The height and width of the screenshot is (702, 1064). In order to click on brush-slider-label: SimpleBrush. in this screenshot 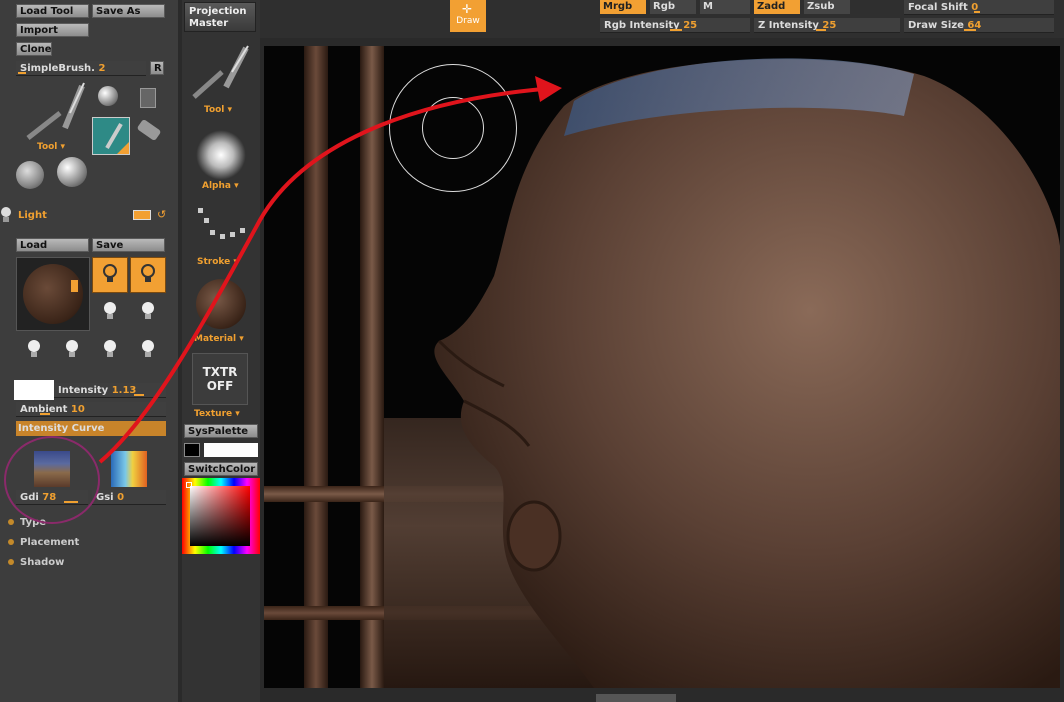, I will do `click(57, 68)`.